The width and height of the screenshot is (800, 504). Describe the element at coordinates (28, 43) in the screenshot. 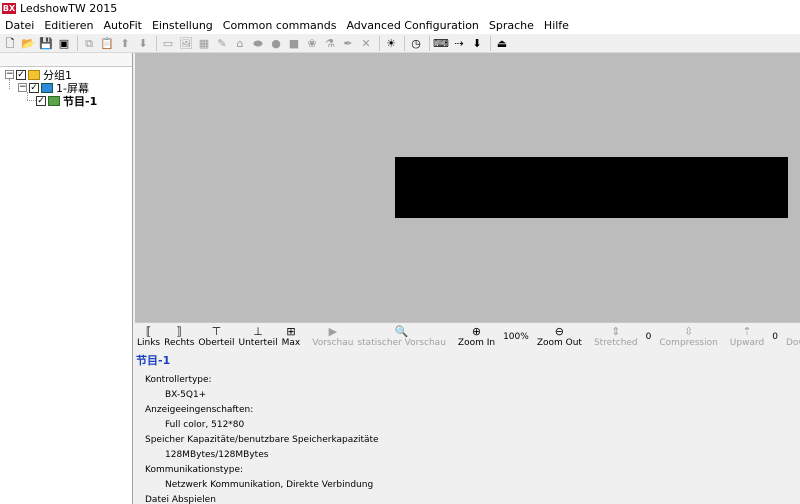

I see `open-folder-icon: 📂` at that location.